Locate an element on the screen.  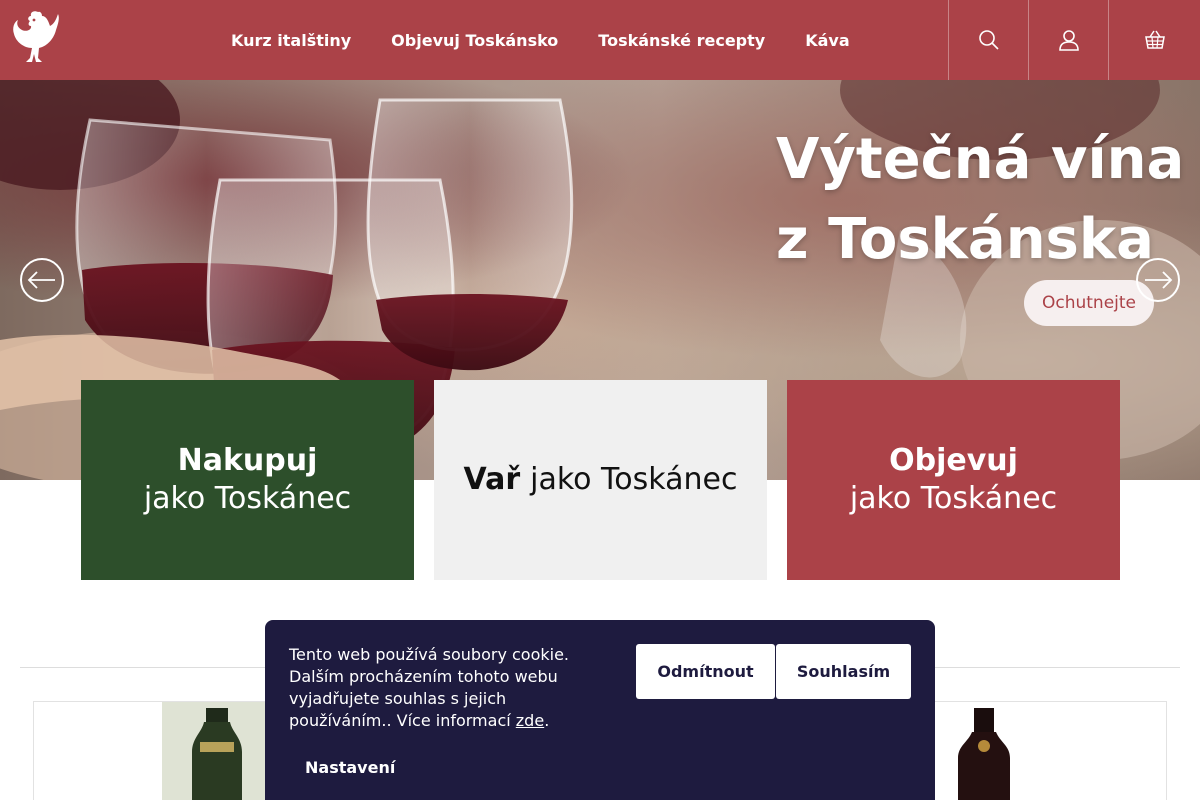
arrow-right-icon is located at coordinates (1159, 280).